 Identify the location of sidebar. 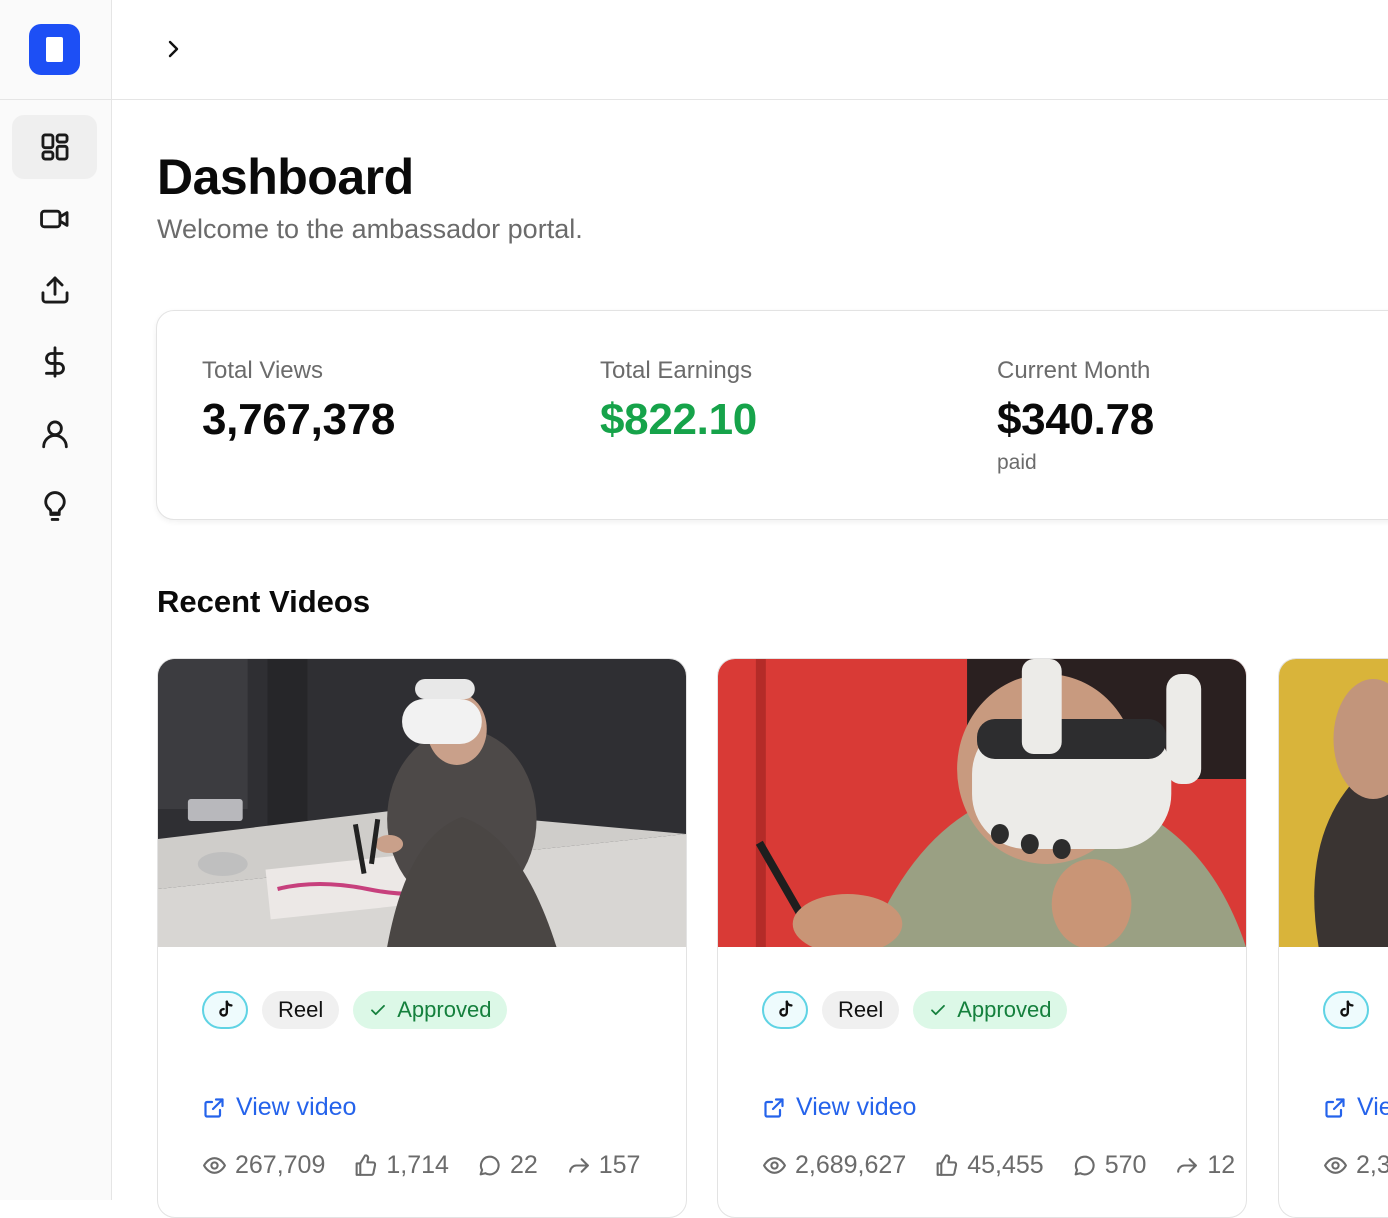
(56, 600).